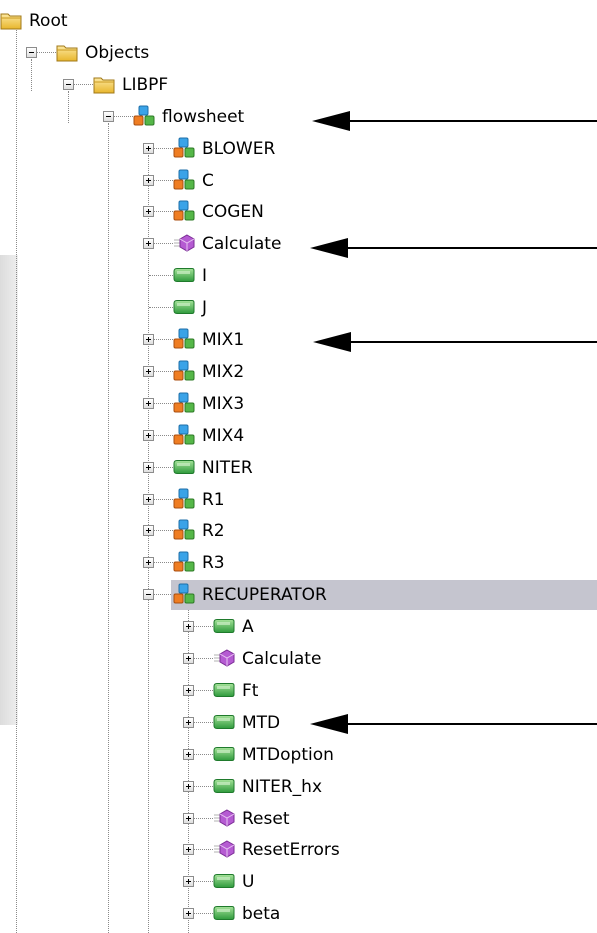  What do you see at coordinates (250, 690) in the screenshot?
I see `tree-node-label: Ft` at bounding box center [250, 690].